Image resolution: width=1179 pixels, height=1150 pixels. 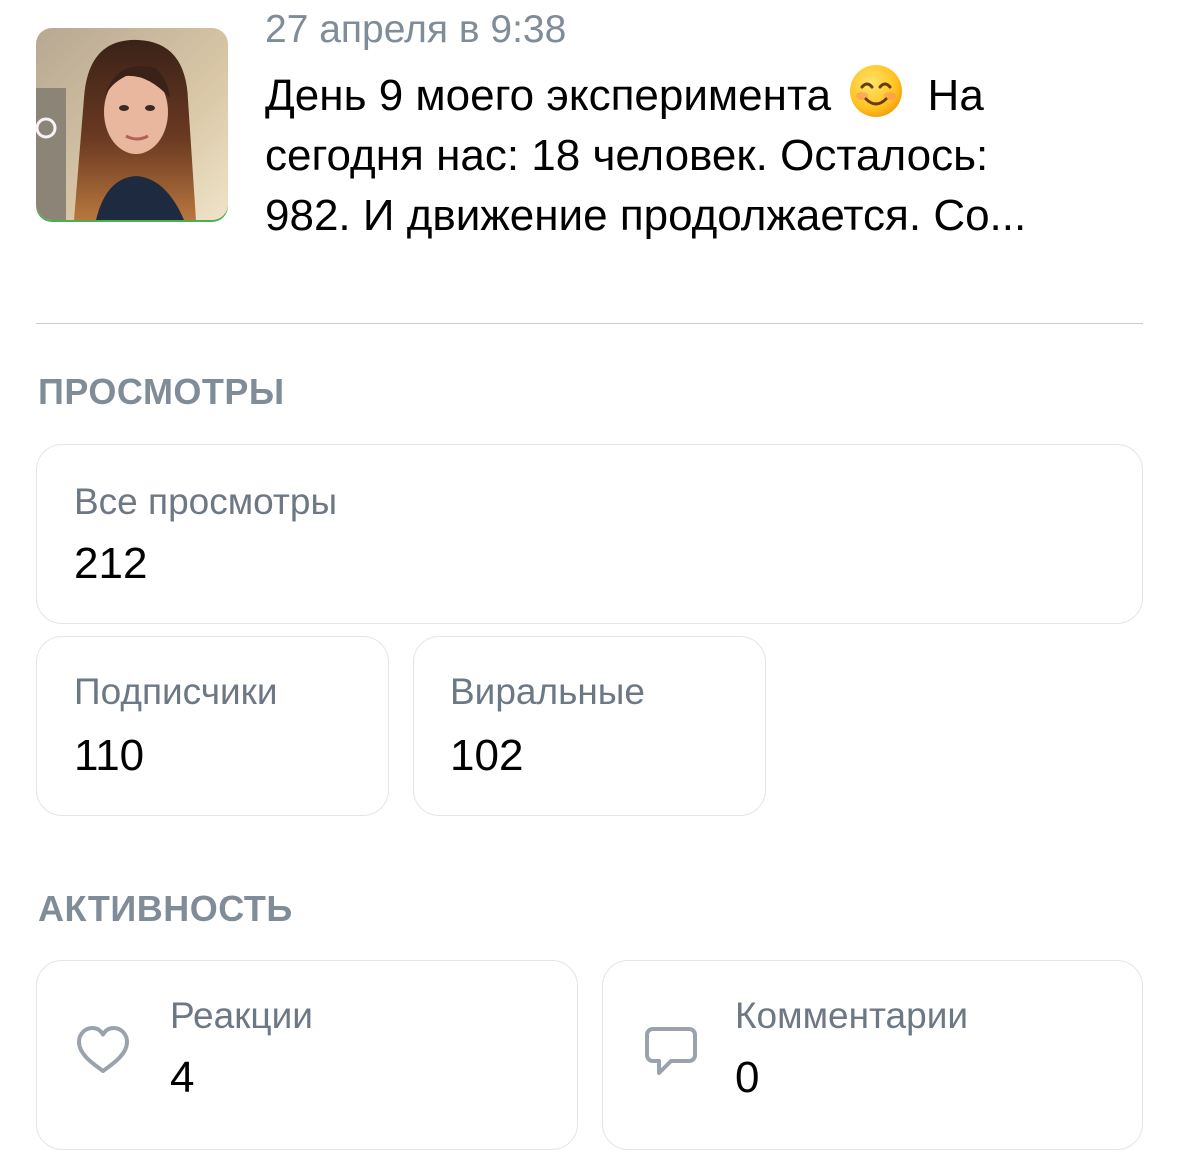 What do you see at coordinates (182, 1077) in the screenshot?
I see `reactions-value: 4` at bounding box center [182, 1077].